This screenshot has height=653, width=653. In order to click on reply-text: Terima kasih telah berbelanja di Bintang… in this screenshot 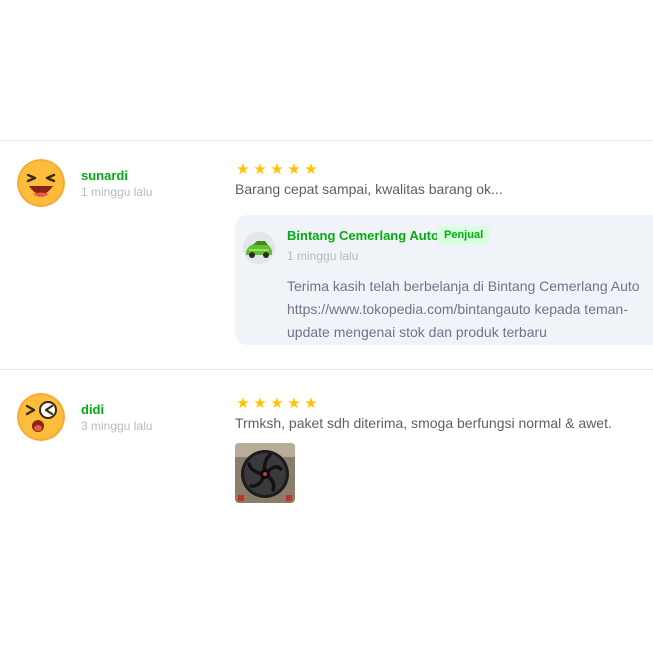, I will do `click(463, 309)`.